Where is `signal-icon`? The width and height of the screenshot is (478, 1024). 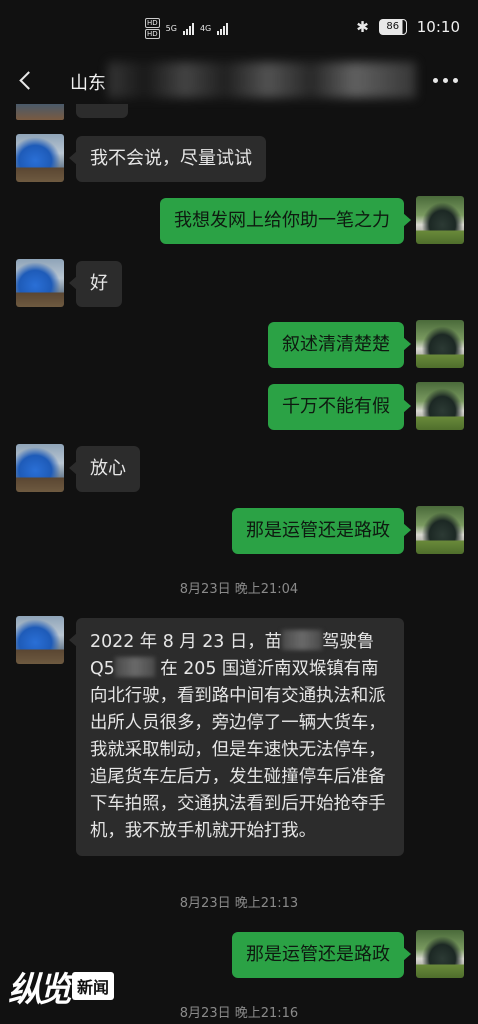
signal-icon is located at coordinates (188, 28).